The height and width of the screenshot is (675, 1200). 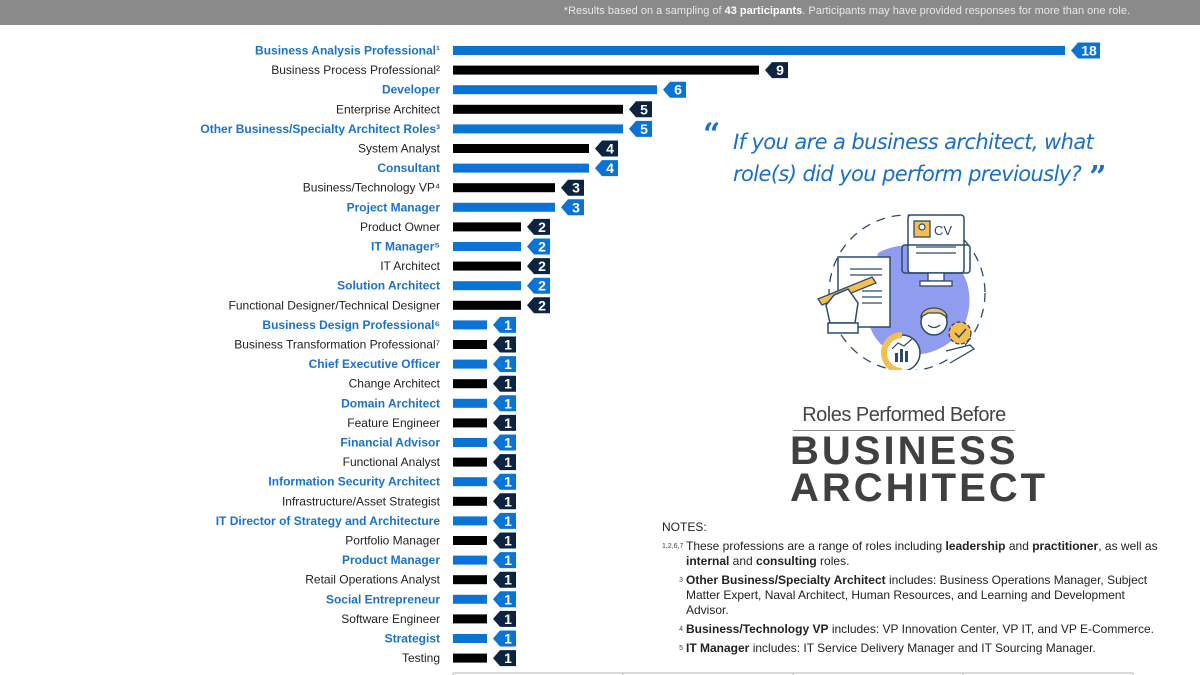 What do you see at coordinates (390, 443) in the screenshot?
I see `category-label: Financial Advisor` at bounding box center [390, 443].